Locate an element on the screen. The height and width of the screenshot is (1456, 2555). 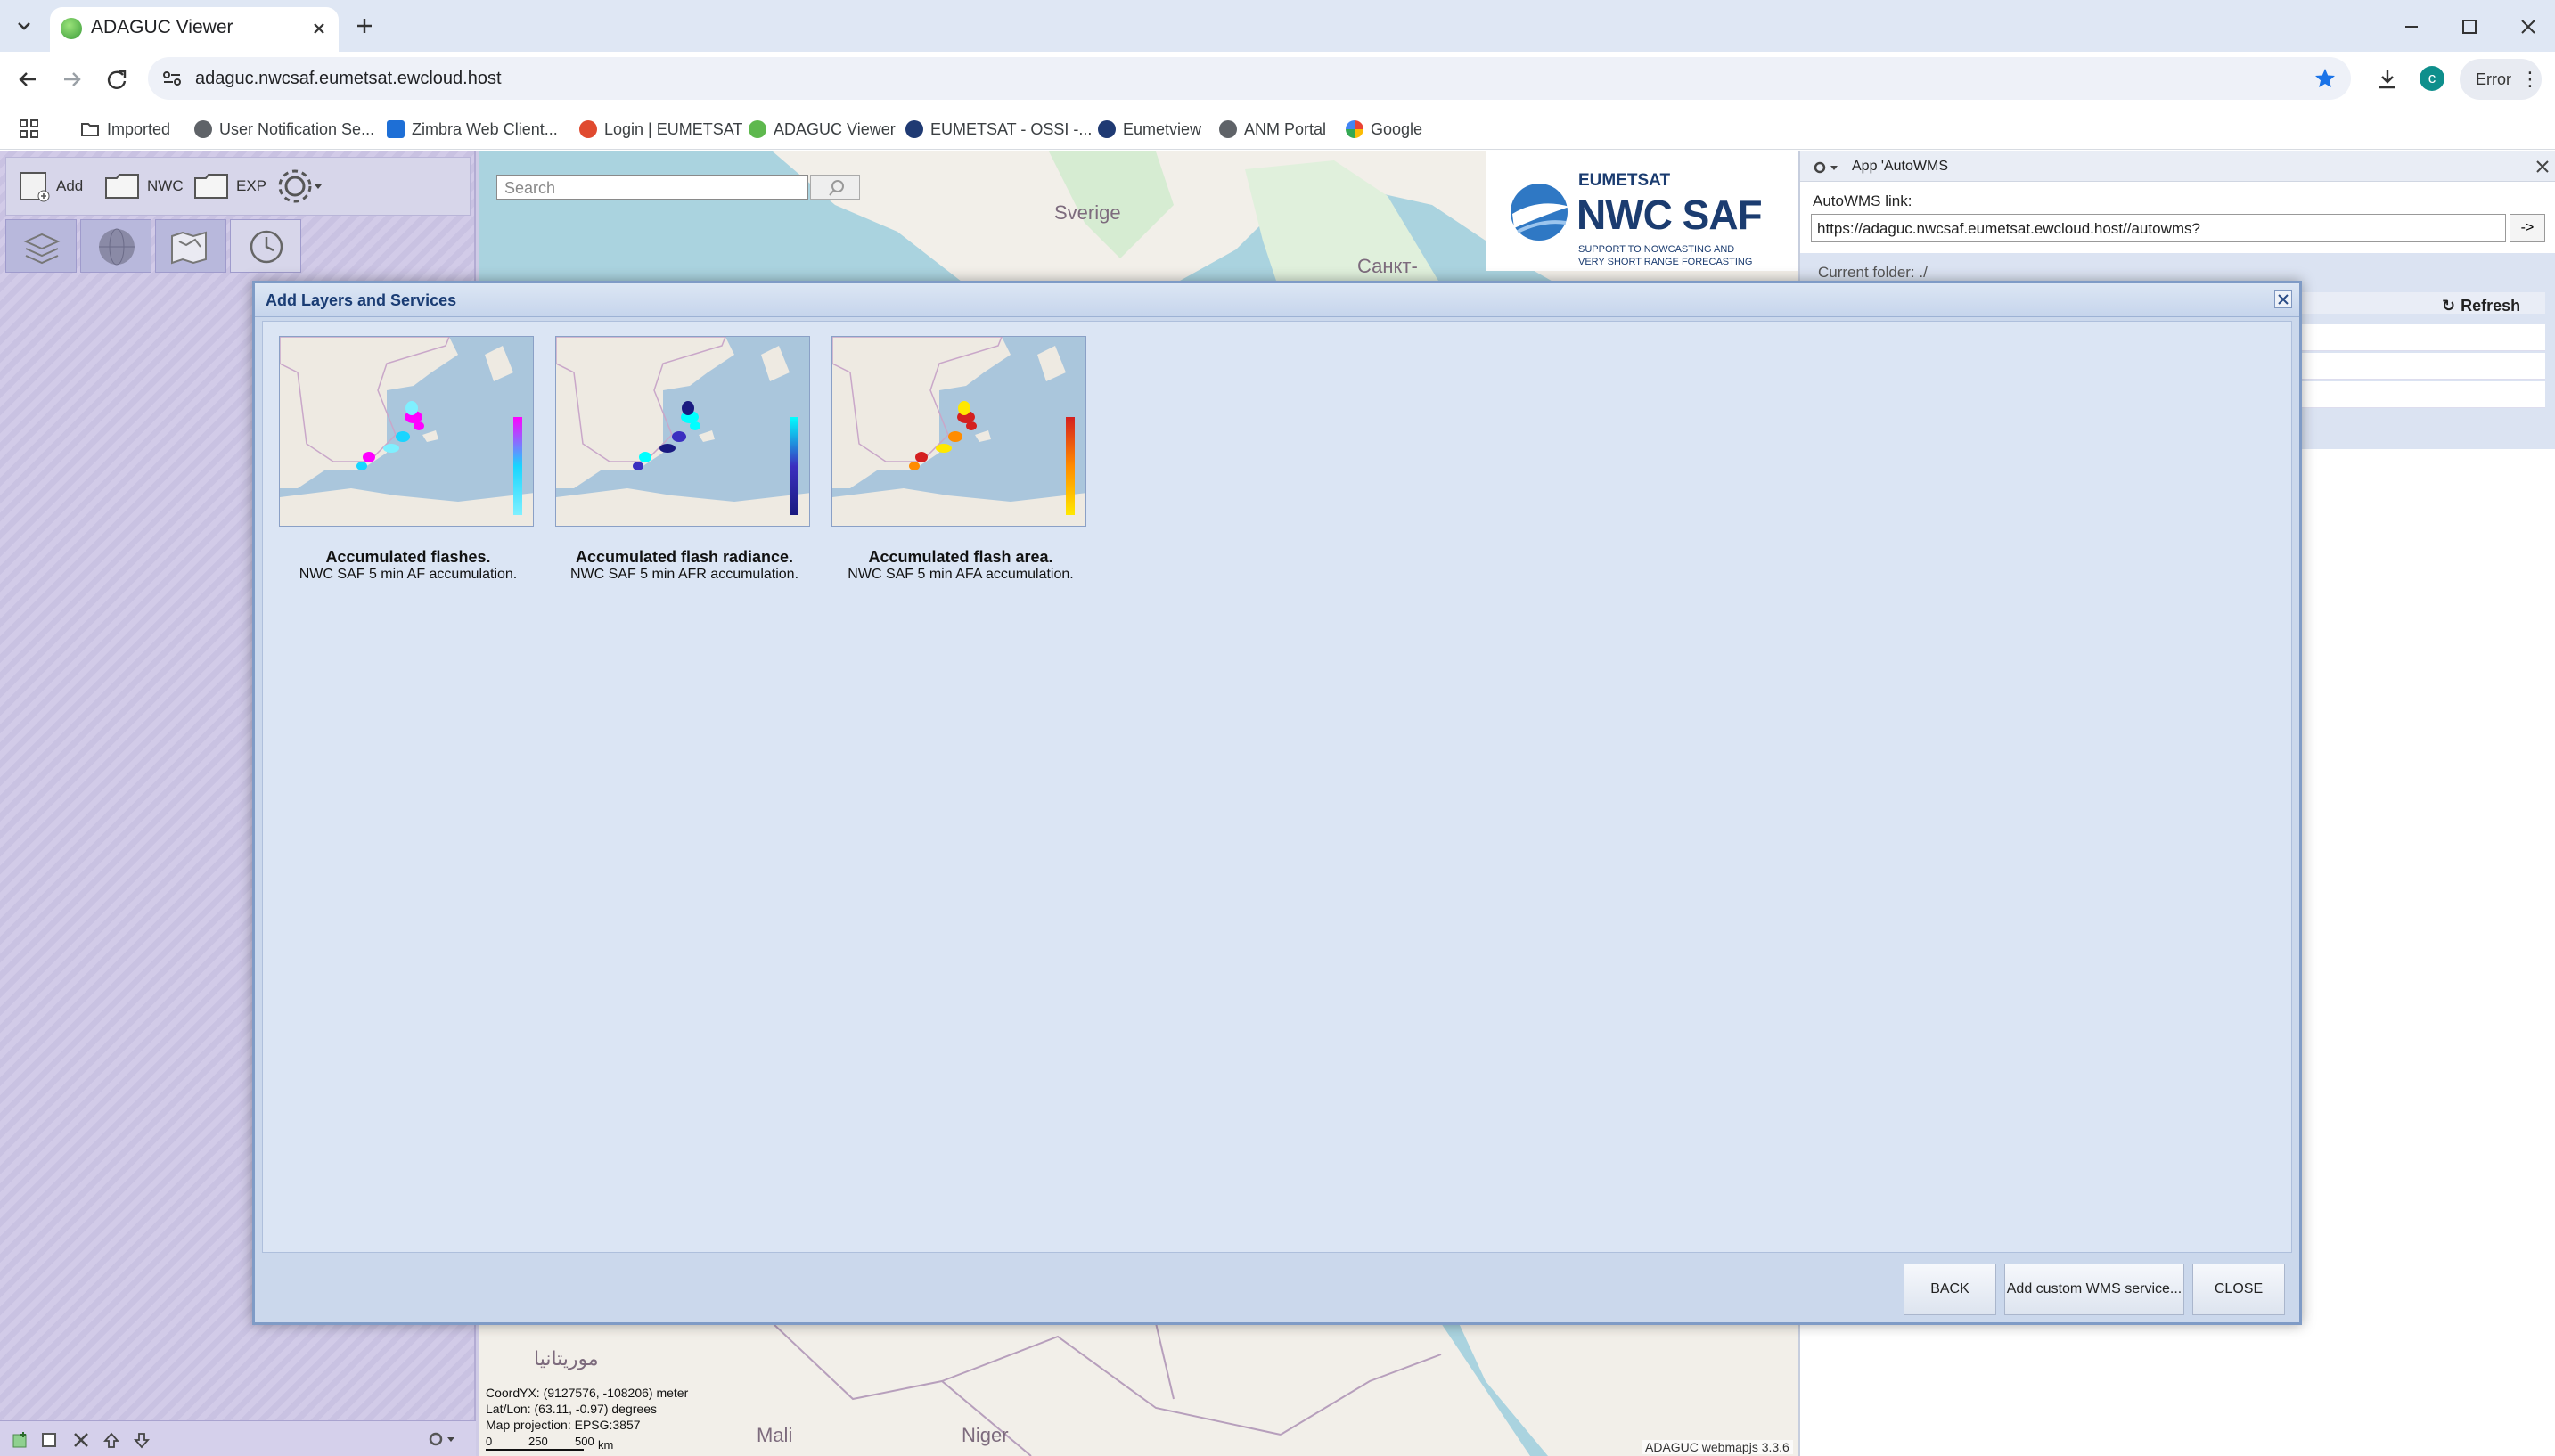
logo-tagline-1: SUPPORT TO NOWCASTING AND is located at coordinates (1656, 250).